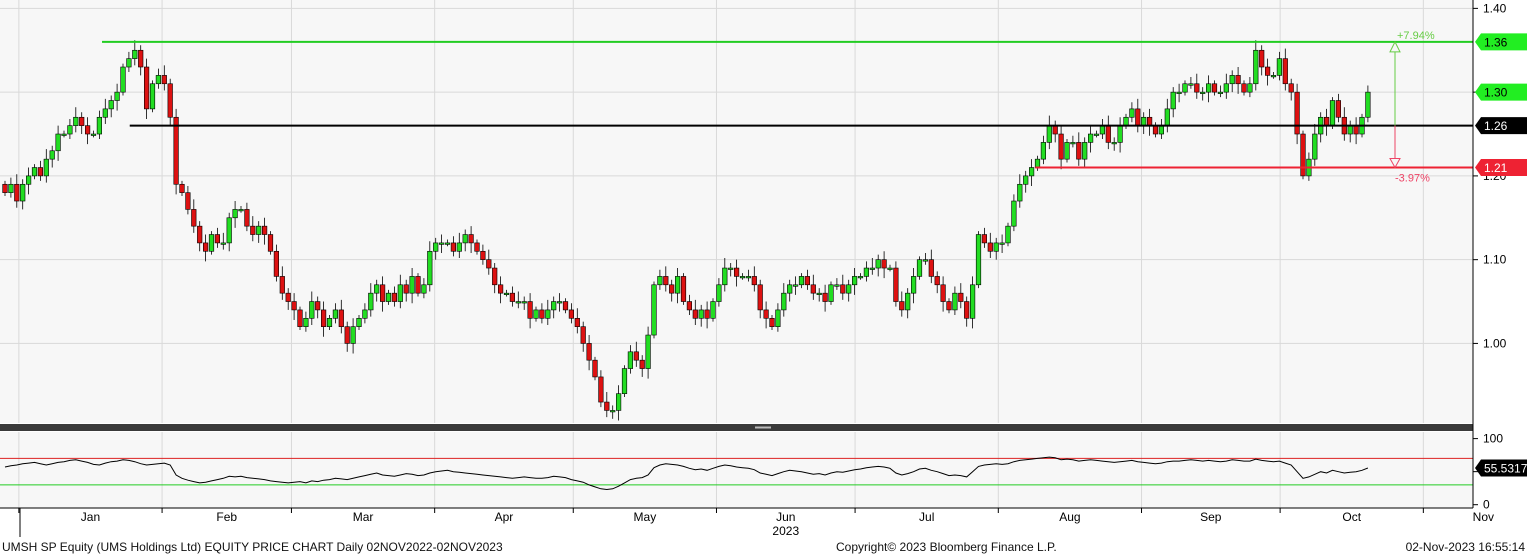  I want to click on footer-timestamp: 02-Nov-2023 16:55:14, so click(1465, 547).